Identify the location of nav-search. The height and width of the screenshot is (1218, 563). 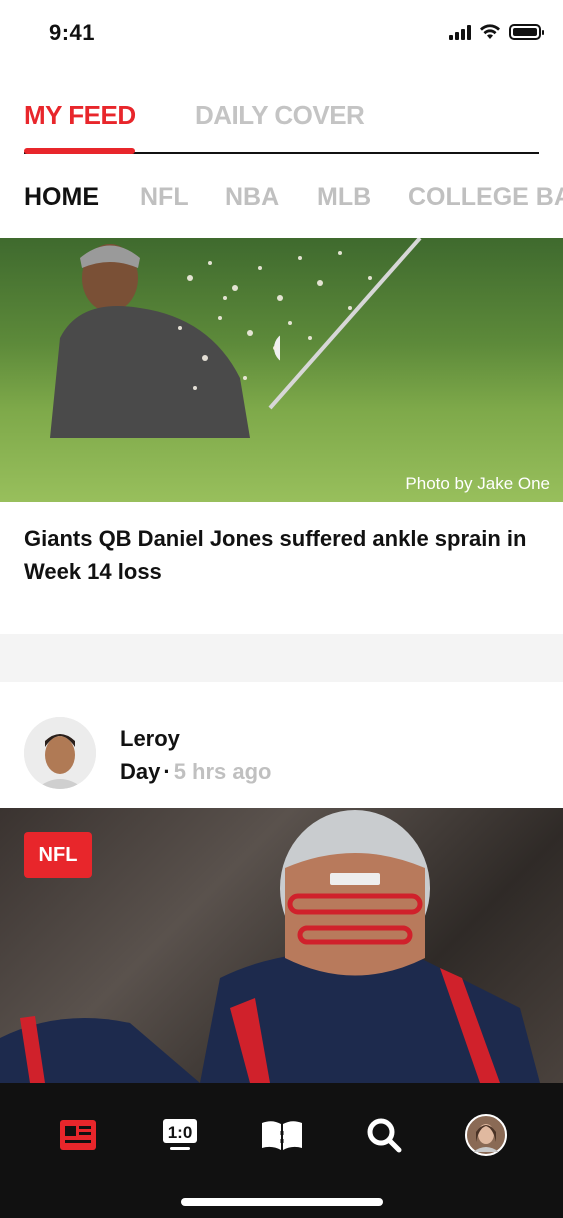
(384, 1135).